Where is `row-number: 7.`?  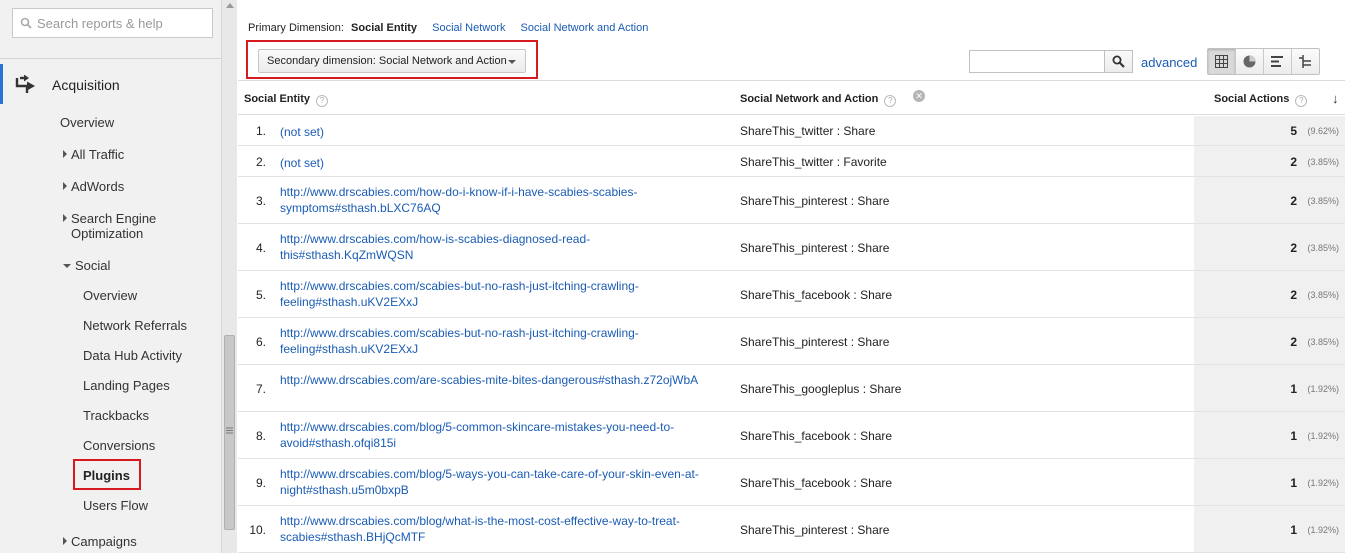 row-number: 7. is located at coordinates (260, 389).